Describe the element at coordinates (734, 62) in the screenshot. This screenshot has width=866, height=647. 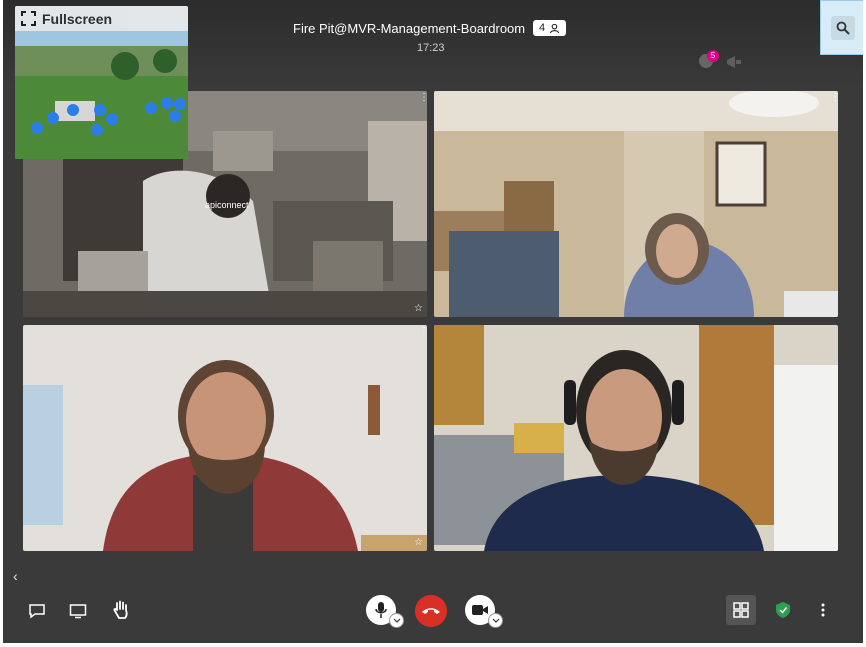
I see `megaphone-icon` at that location.